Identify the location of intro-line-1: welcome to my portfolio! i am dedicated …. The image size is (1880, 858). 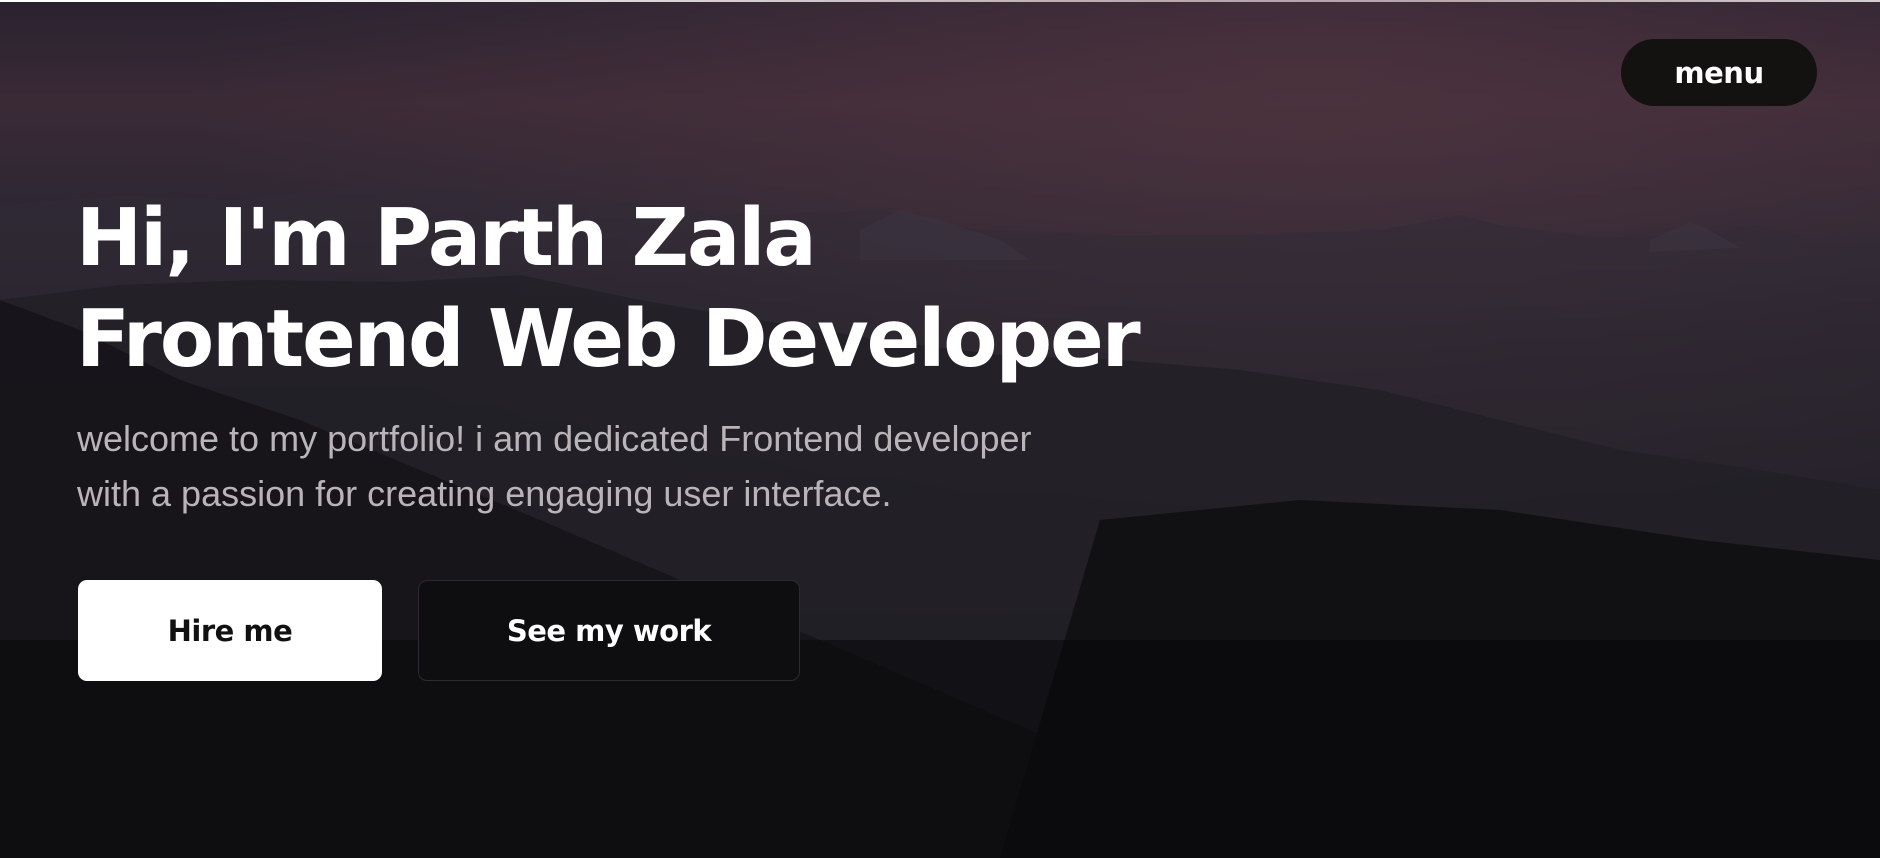
(554, 438).